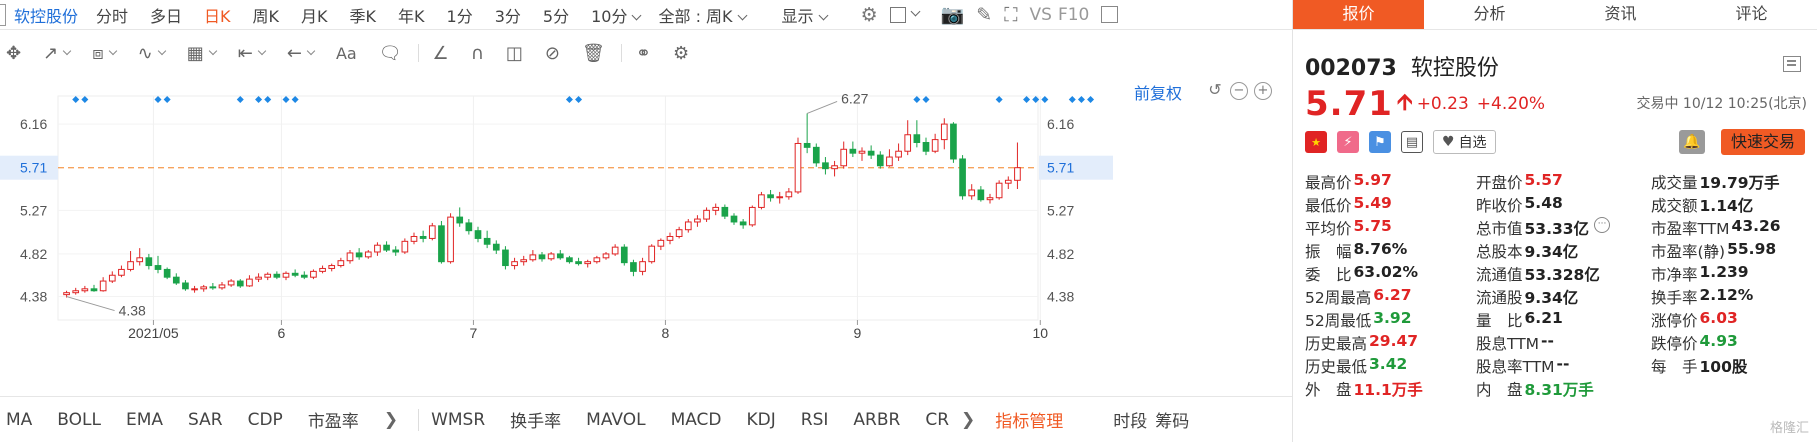  What do you see at coordinates (1172, 419) in the screenshot?
I see `chip-distribution-button: 筹码` at bounding box center [1172, 419].